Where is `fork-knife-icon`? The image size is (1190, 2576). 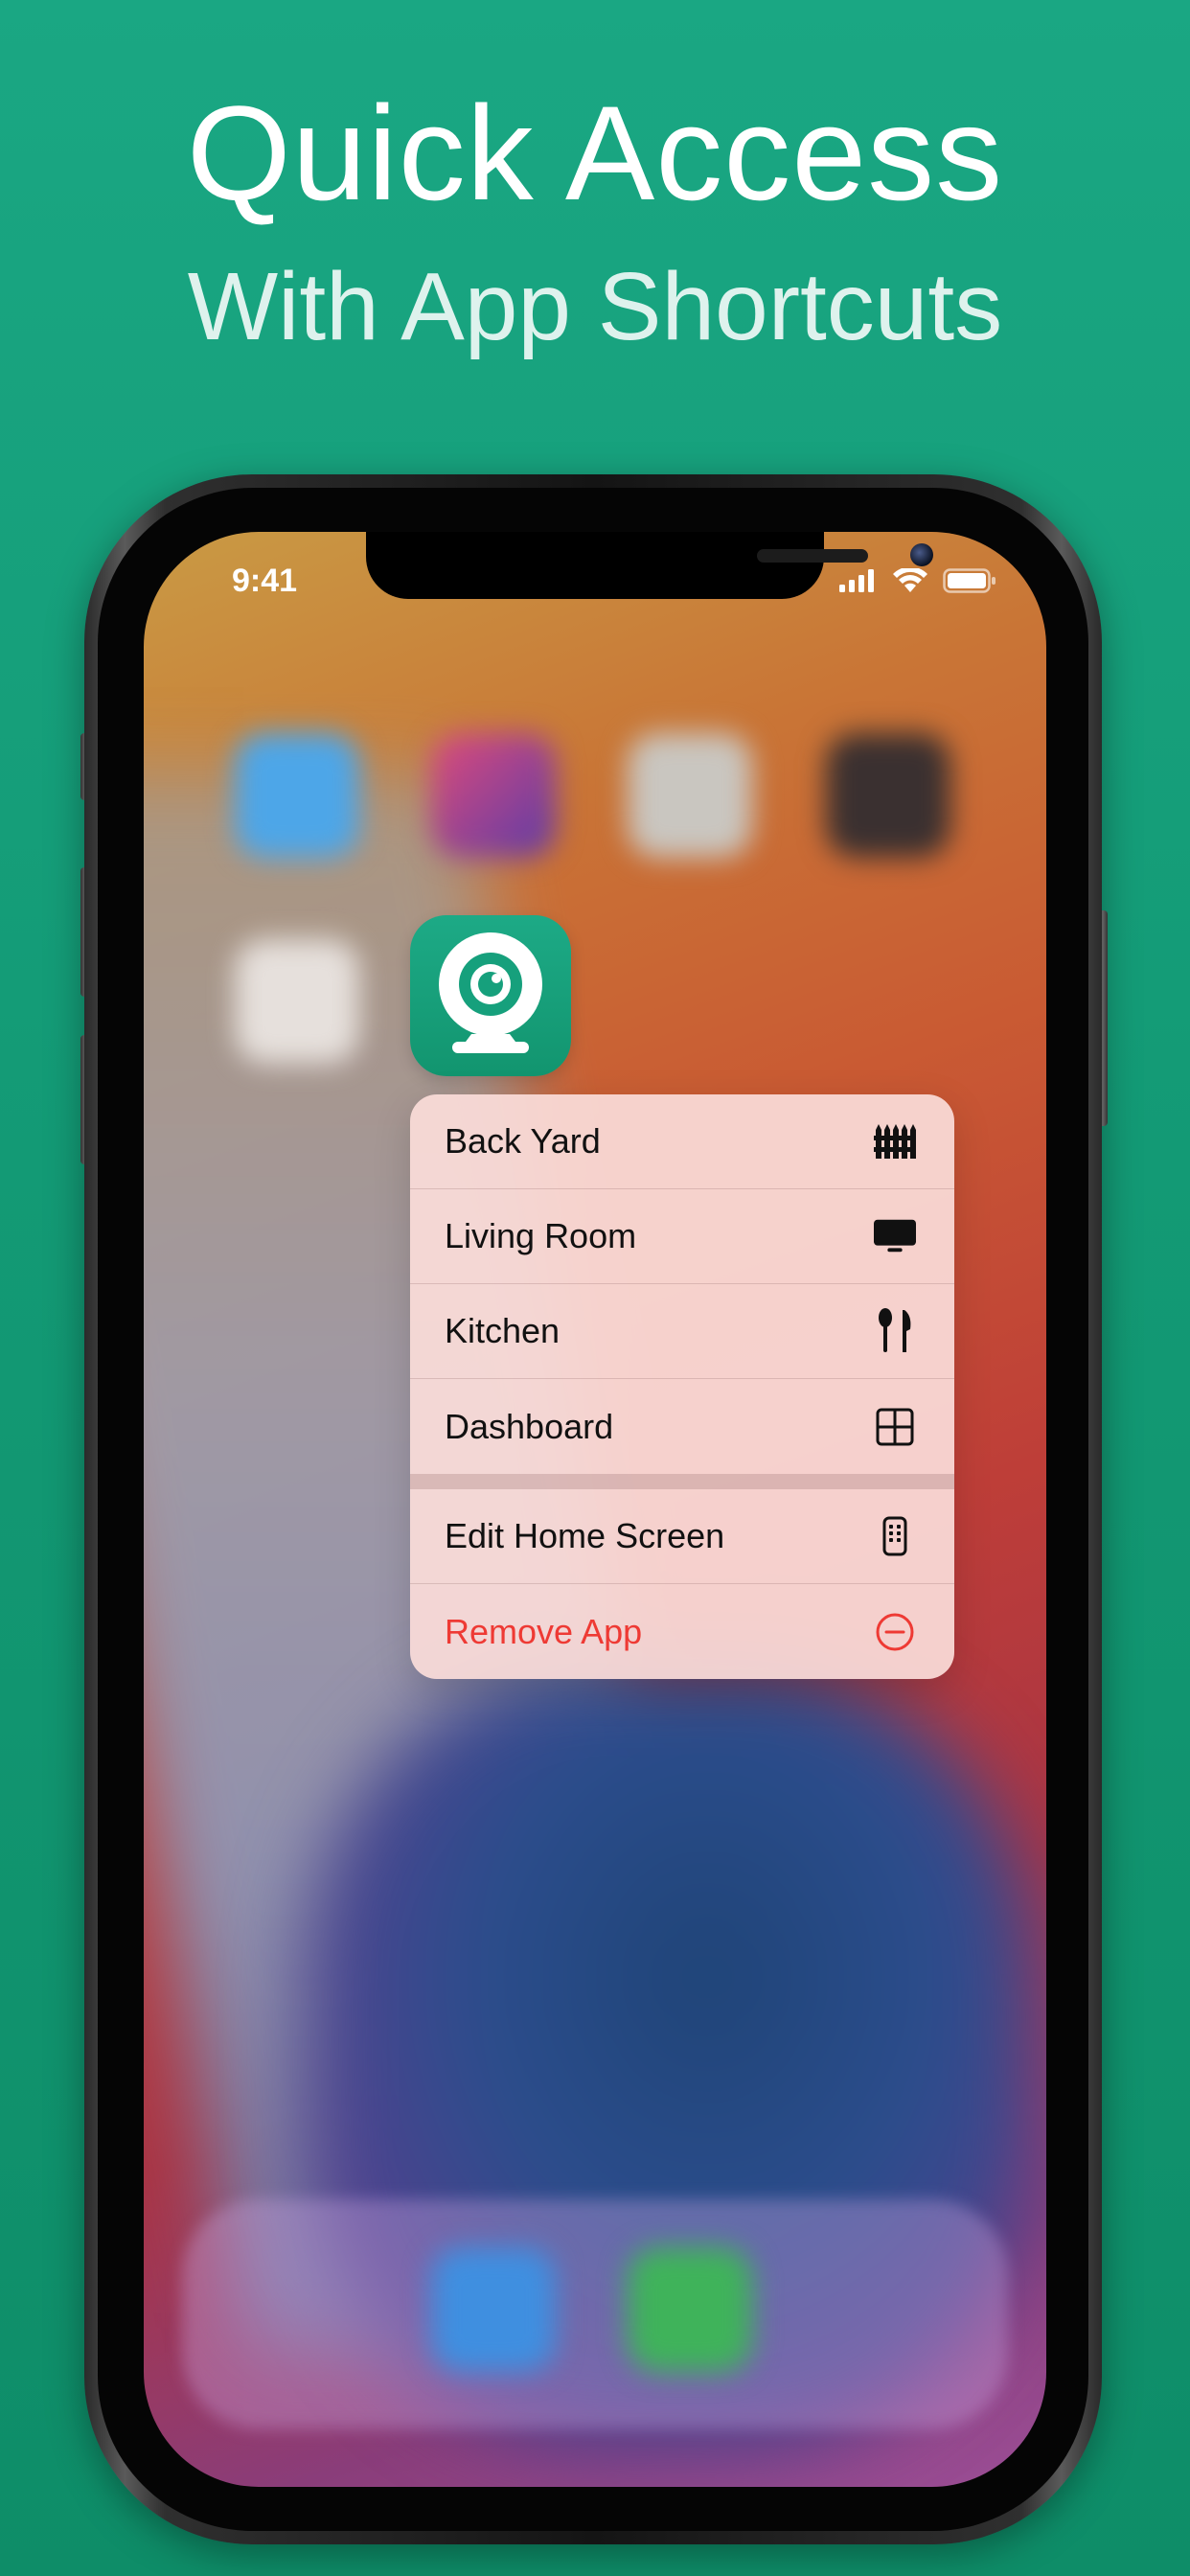 fork-knife-icon is located at coordinates (895, 1330).